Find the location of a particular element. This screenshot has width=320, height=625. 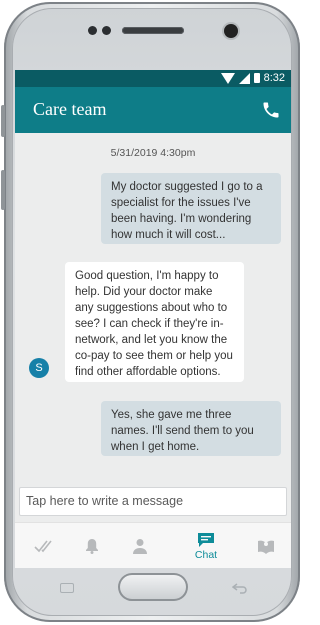

double-check-icon is located at coordinates (43, 546).